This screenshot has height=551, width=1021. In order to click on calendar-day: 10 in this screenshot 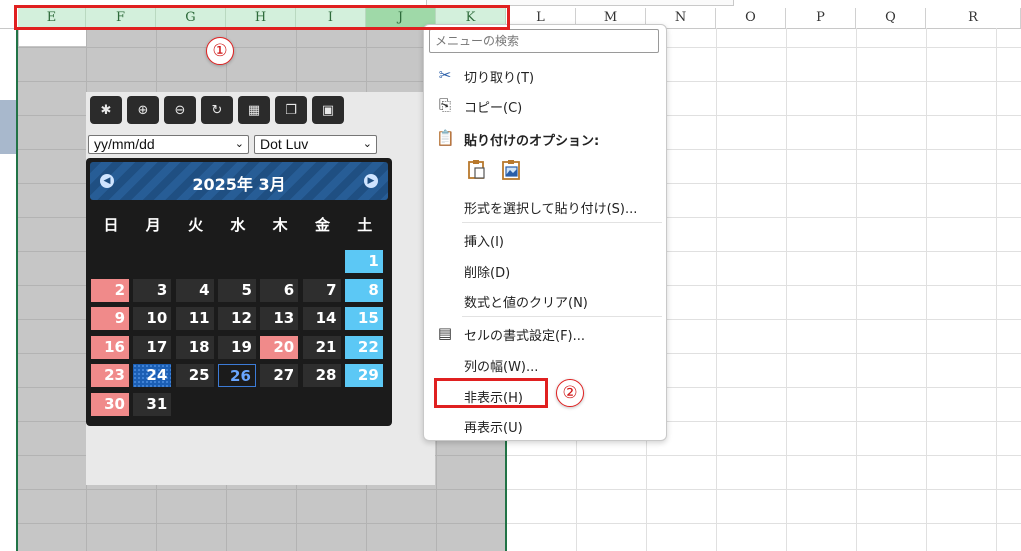, I will do `click(152, 318)`.